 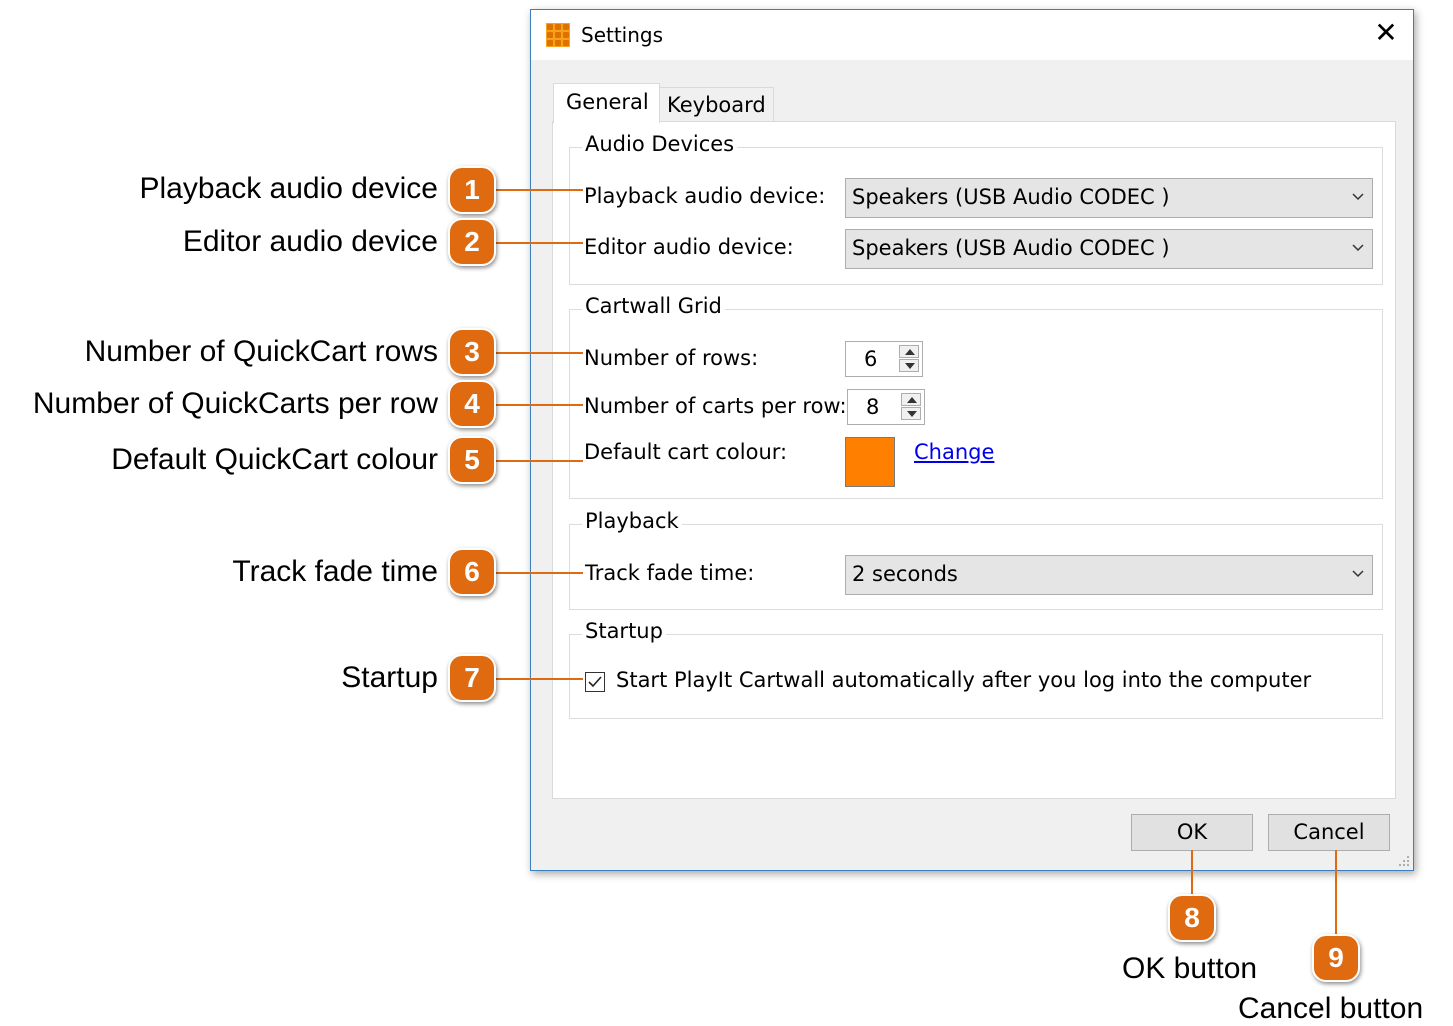 I want to click on playback-device-select: Speakers (USB Audio CODEC ), so click(x=1109, y=198).